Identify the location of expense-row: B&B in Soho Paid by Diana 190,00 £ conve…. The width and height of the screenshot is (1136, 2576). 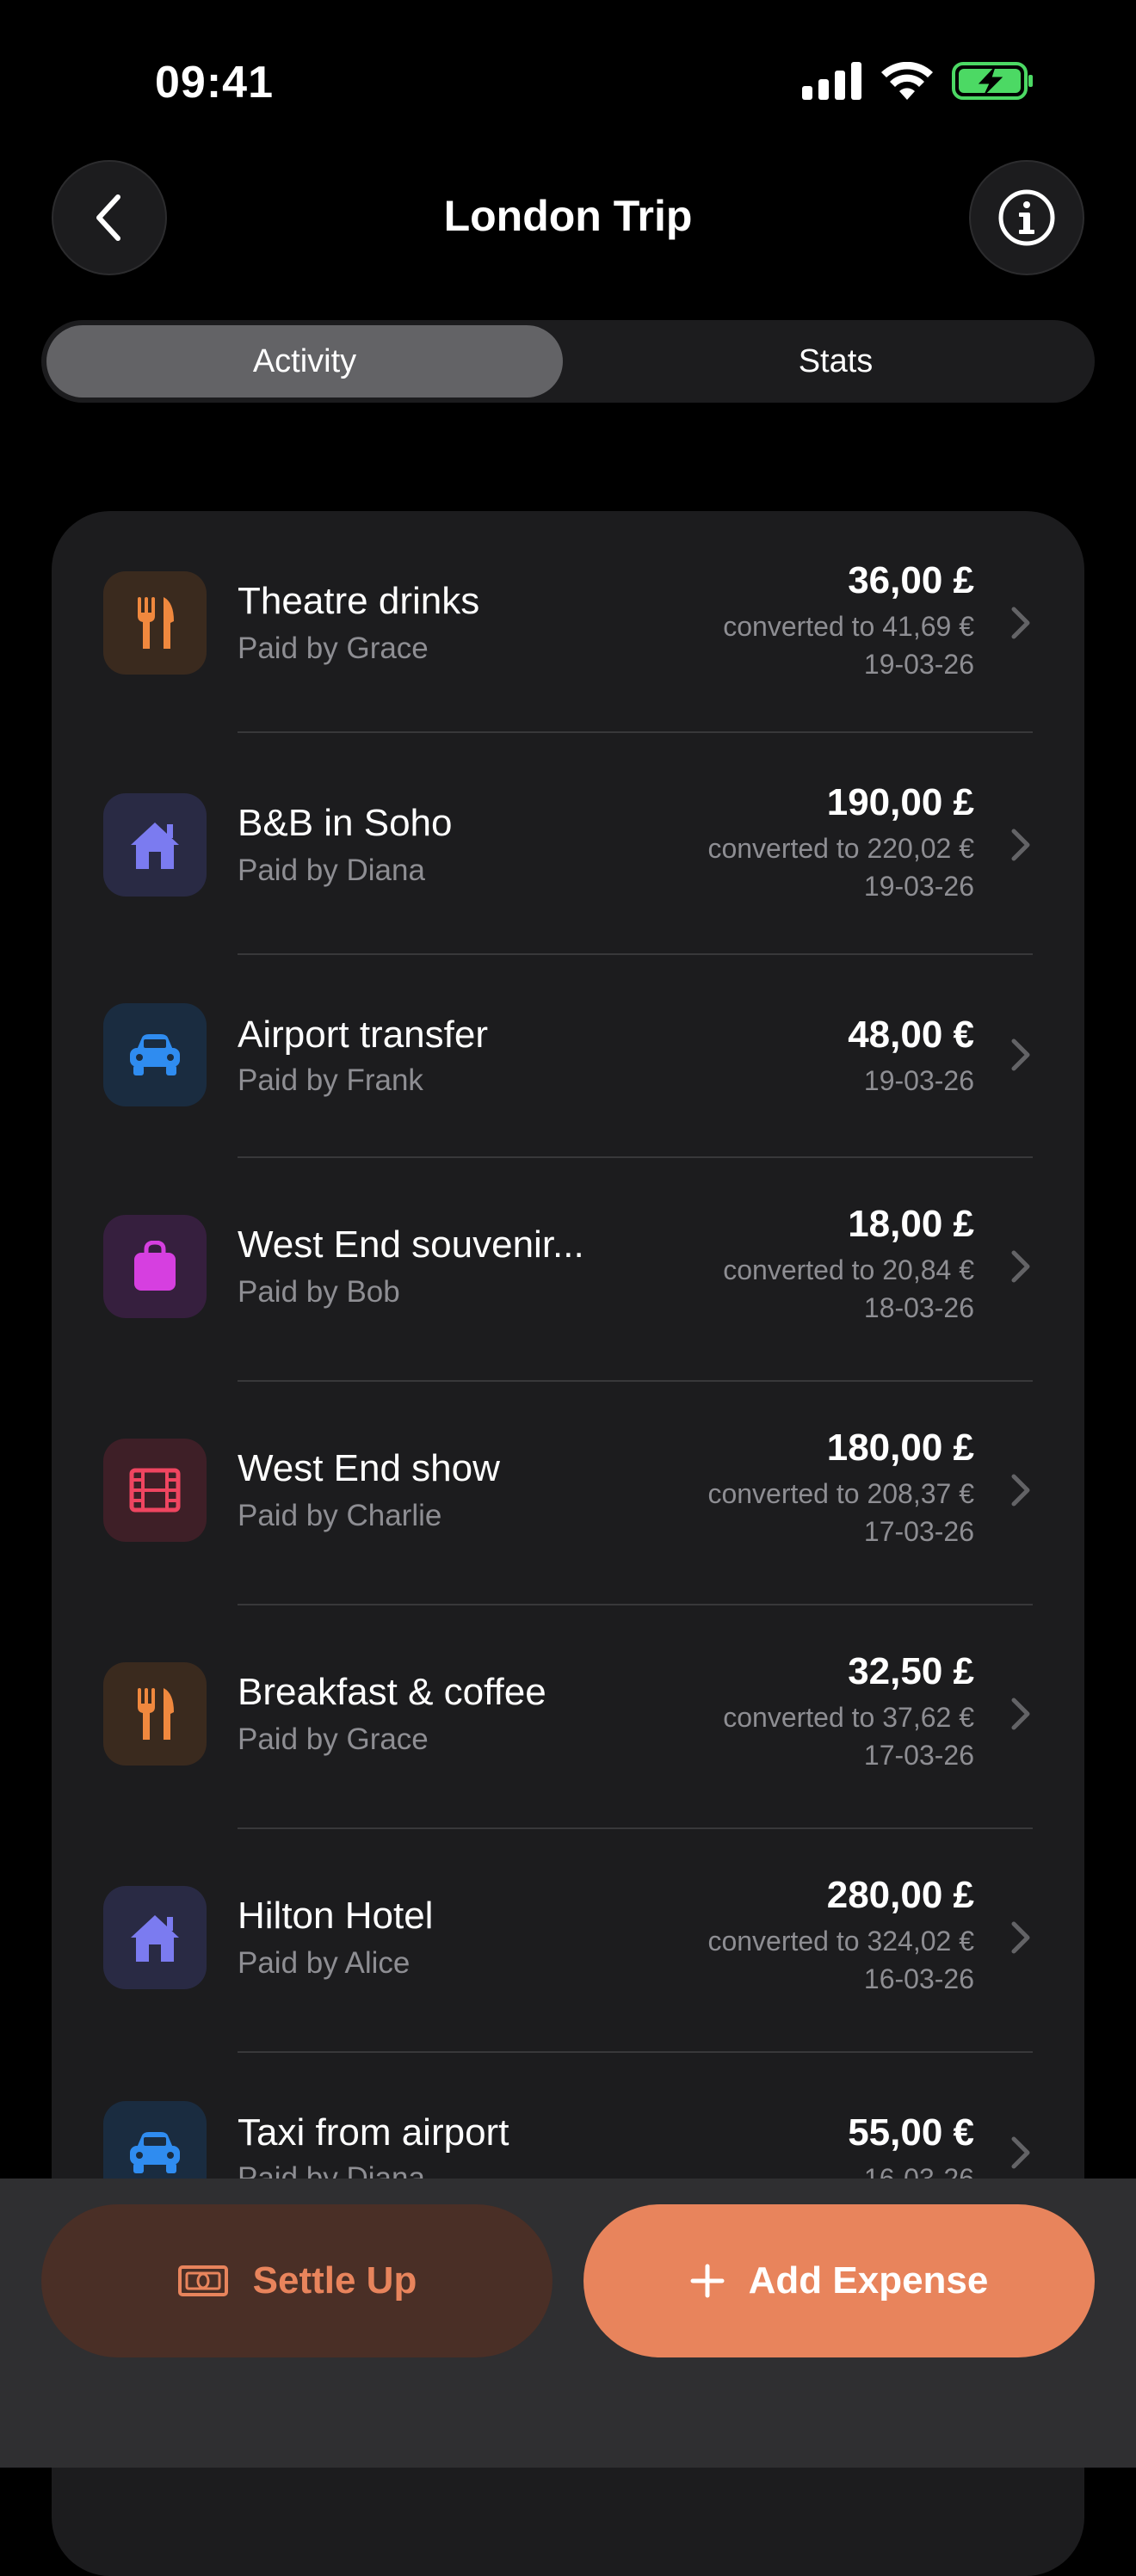
(568, 845).